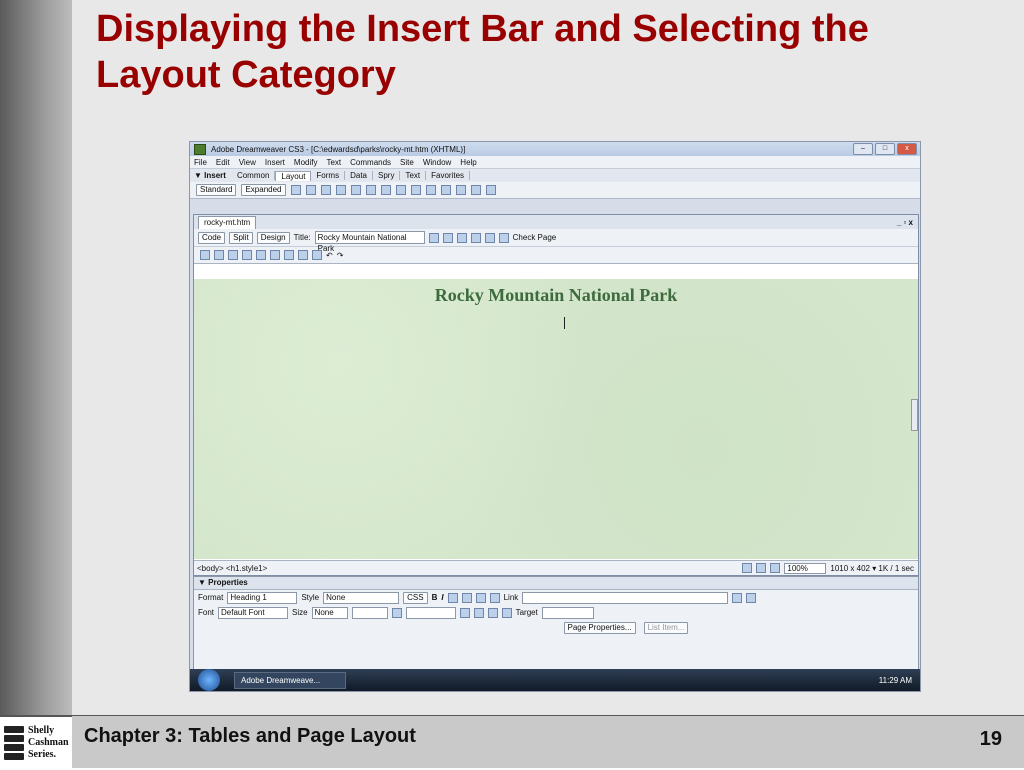 This screenshot has height=770, width=1024. Describe the element at coordinates (275, 255) in the screenshot. I see `print-code-icon` at that location.